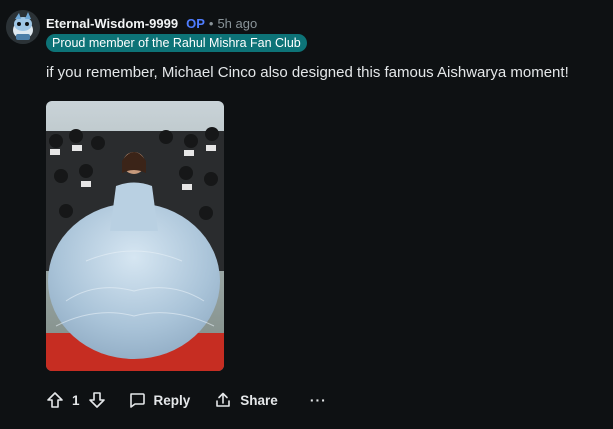 The height and width of the screenshot is (429, 613). I want to click on share-button: Share, so click(246, 400).